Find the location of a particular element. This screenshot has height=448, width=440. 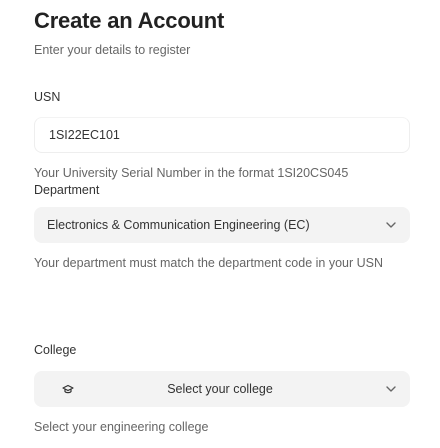

usn-input-value: 1SI22EC101 is located at coordinates (84, 135).